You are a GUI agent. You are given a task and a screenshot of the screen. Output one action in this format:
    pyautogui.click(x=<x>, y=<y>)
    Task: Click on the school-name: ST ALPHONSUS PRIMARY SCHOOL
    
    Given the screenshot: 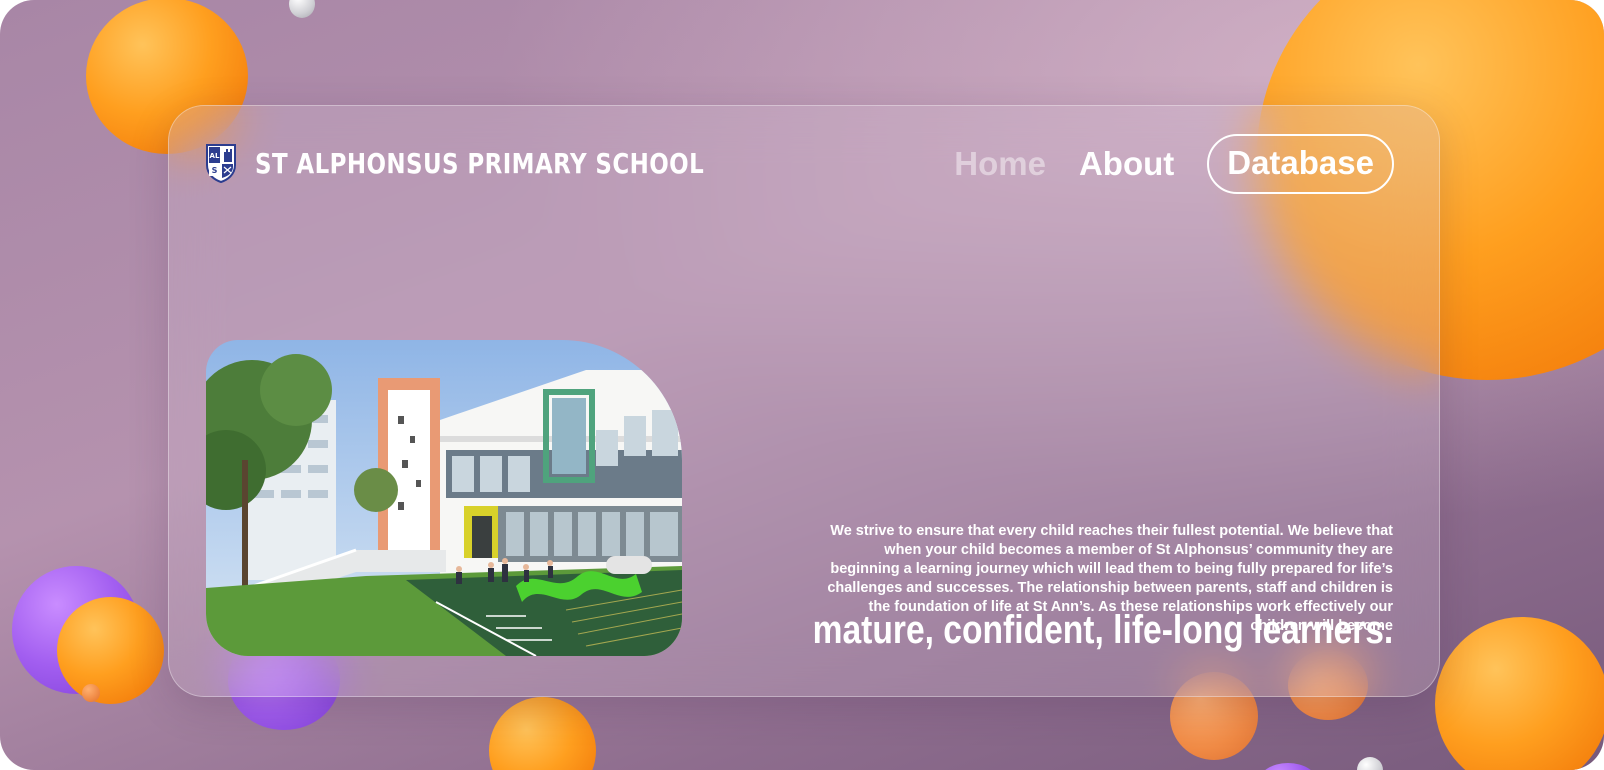 What is the action you would take?
    pyautogui.click(x=480, y=163)
    